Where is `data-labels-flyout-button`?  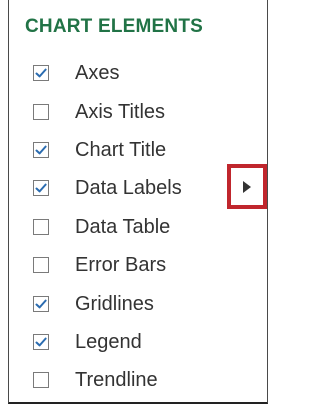
data-labels-flyout-button is located at coordinates (247, 186).